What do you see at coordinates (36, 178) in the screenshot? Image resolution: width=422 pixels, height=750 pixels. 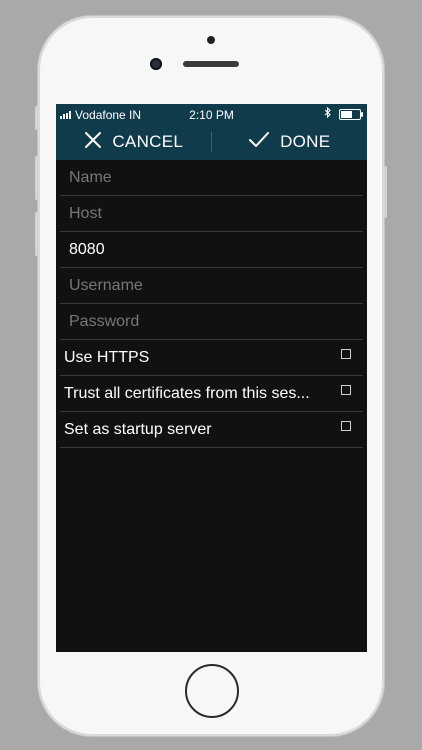 I see `volume-up-button` at bounding box center [36, 178].